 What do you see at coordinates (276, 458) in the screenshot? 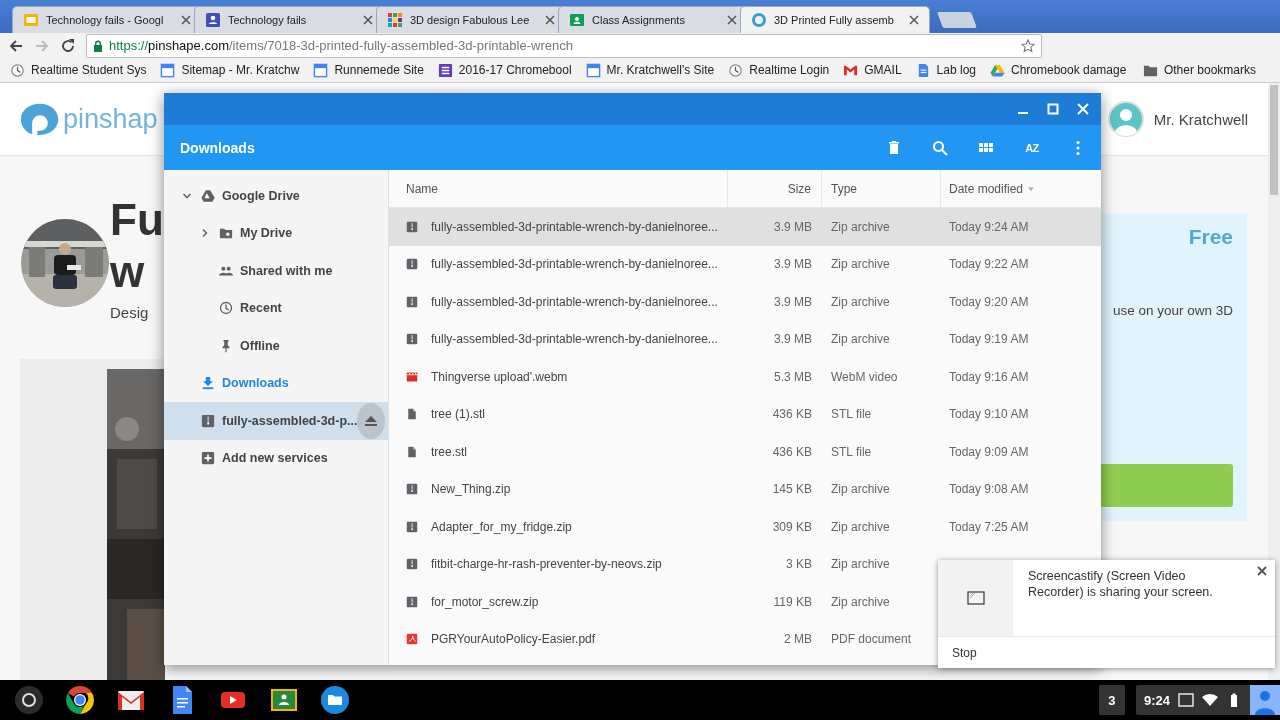
I see `sidebar-item: Add new services` at bounding box center [276, 458].